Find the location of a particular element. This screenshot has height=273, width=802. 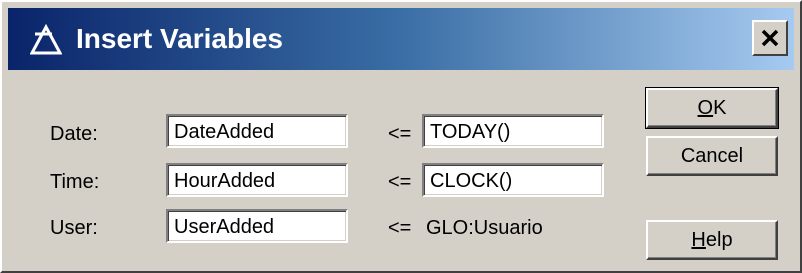

date-assign-operator: <= is located at coordinates (400, 134).